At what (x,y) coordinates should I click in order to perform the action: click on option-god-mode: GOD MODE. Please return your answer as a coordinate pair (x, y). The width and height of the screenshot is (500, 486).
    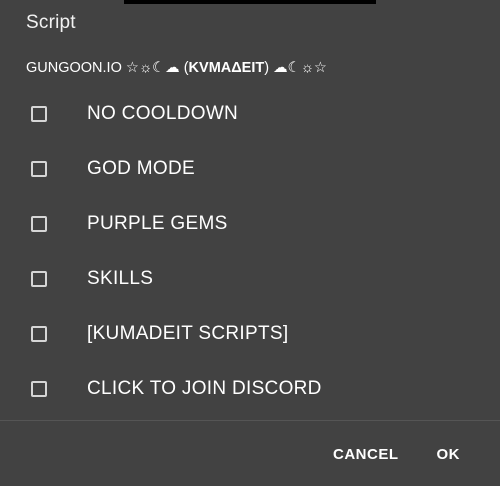
    Looking at the image, I should click on (250, 168).